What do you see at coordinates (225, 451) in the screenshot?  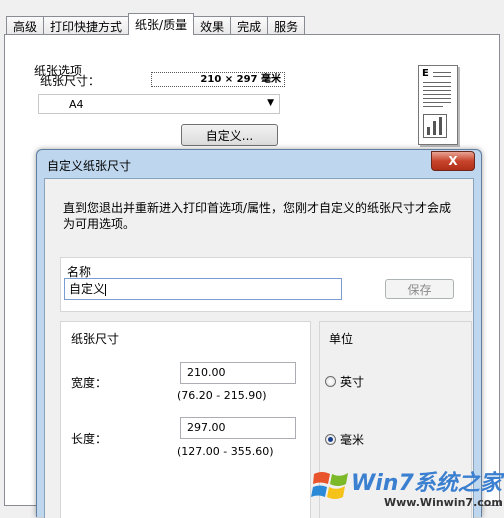 I see `length-range: (127.00 - 355.60)` at bounding box center [225, 451].